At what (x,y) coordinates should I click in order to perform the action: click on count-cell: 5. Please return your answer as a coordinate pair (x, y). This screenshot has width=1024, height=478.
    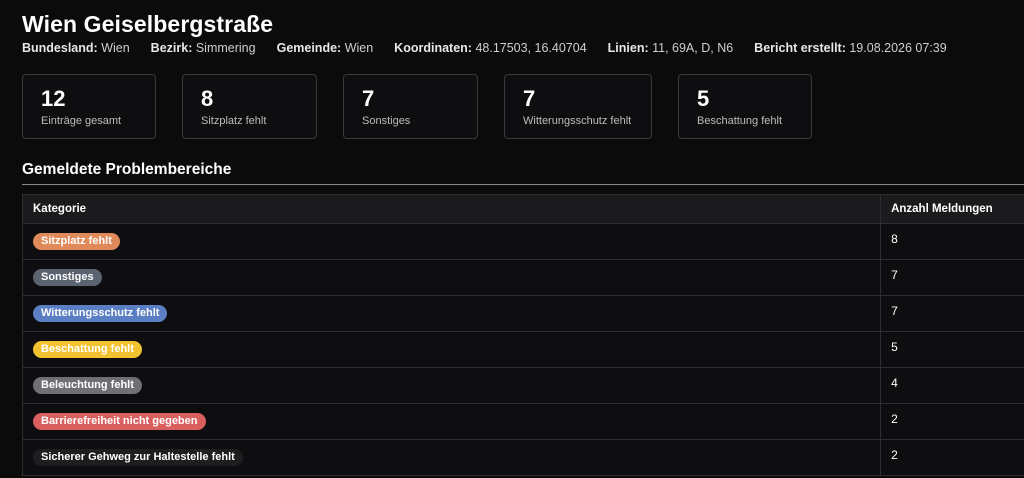
    Looking at the image, I should click on (952, 349).